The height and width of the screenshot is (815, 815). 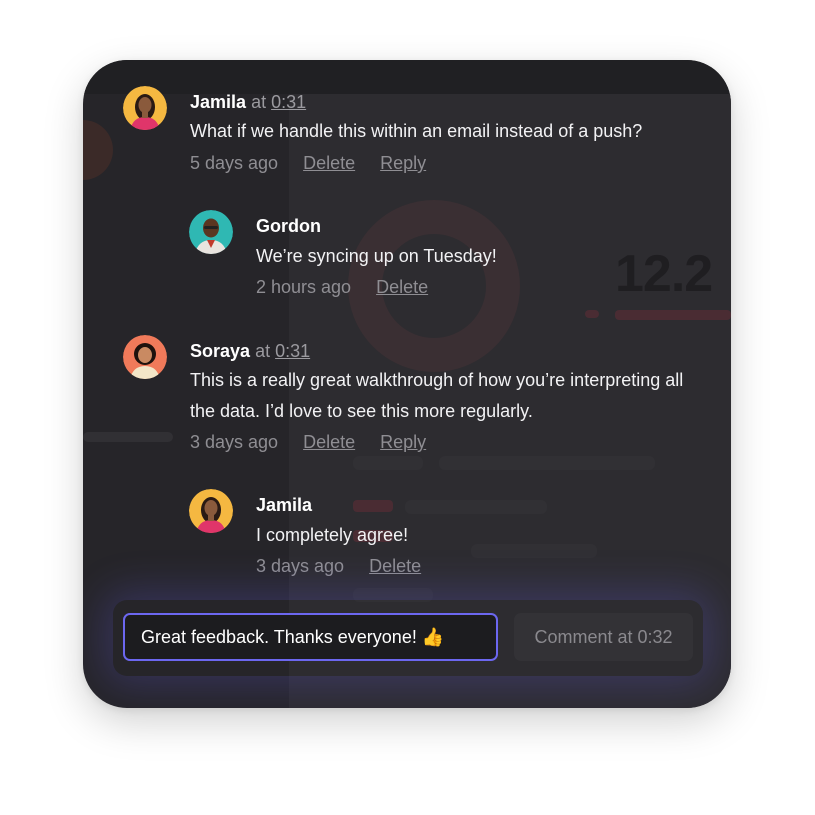 I want to click on comment-header: Soraya at 0:31, so click(x=250, y=351).